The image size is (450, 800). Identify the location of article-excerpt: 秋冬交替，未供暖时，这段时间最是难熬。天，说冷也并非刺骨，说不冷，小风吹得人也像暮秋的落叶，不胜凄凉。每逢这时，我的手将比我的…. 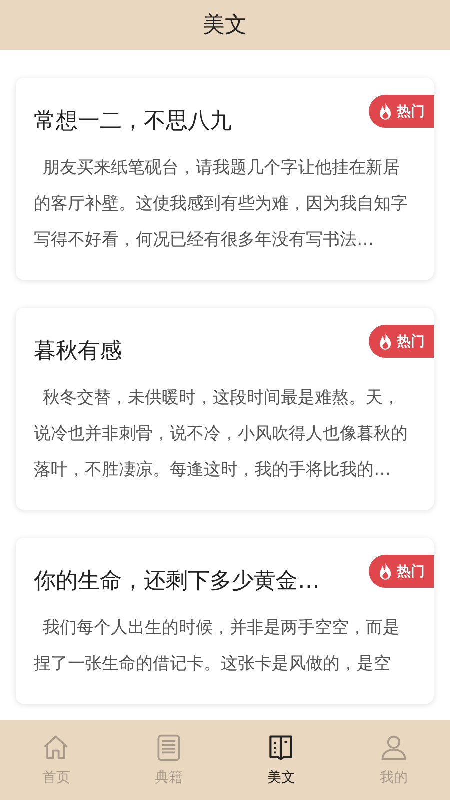
(221, 434).